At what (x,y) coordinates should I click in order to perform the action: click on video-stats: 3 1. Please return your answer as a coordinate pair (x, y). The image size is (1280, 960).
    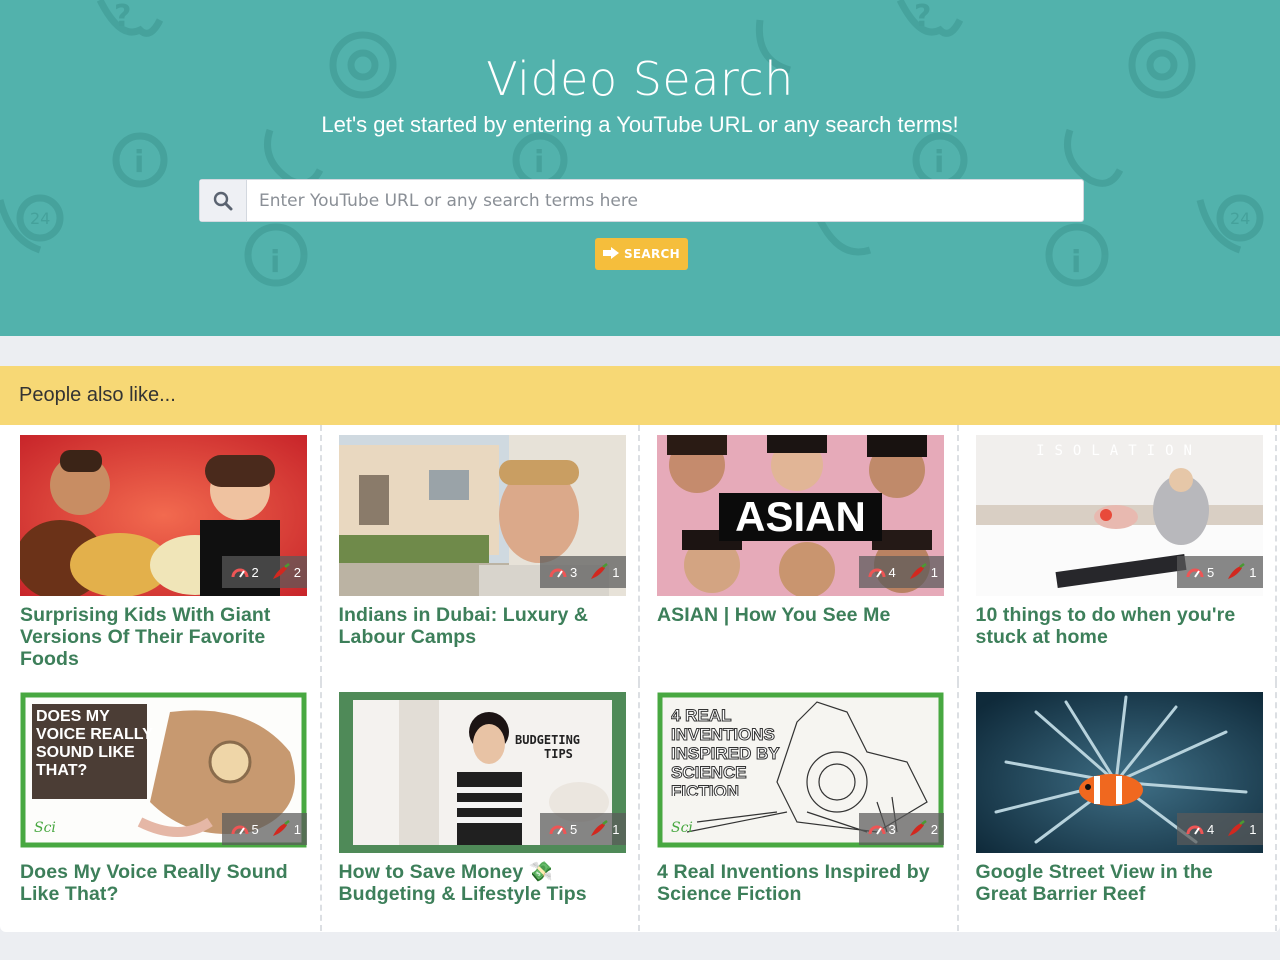
    Looking at the image, I should click on (583, 572).